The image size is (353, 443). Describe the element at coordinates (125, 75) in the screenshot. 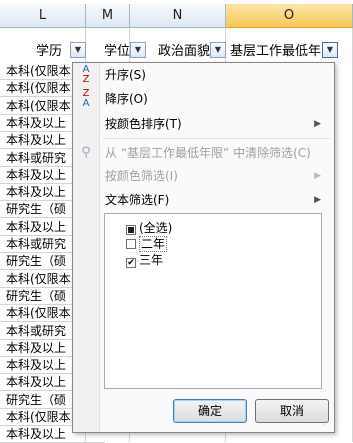

I see `menu-item-sort-ascending: 升序(S)` at that location.